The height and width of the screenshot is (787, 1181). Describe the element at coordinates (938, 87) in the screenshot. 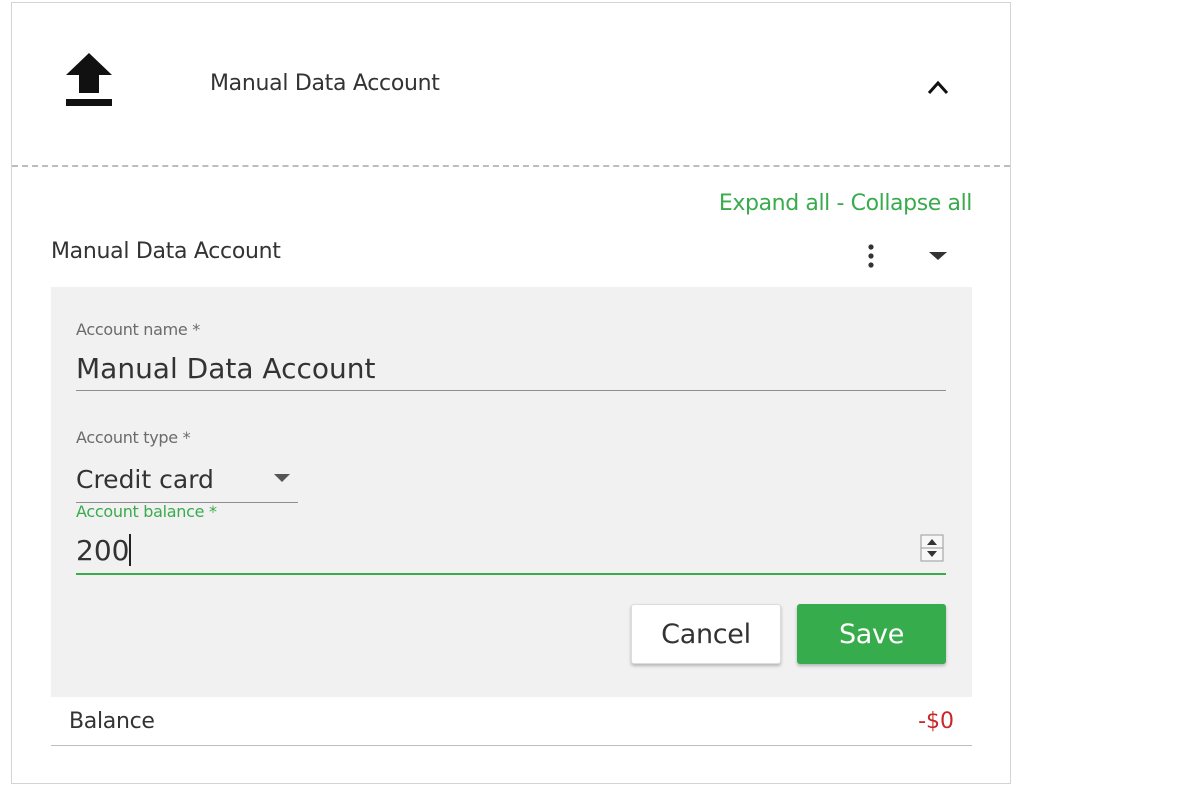

I see `chevron-up-icon` at that location.